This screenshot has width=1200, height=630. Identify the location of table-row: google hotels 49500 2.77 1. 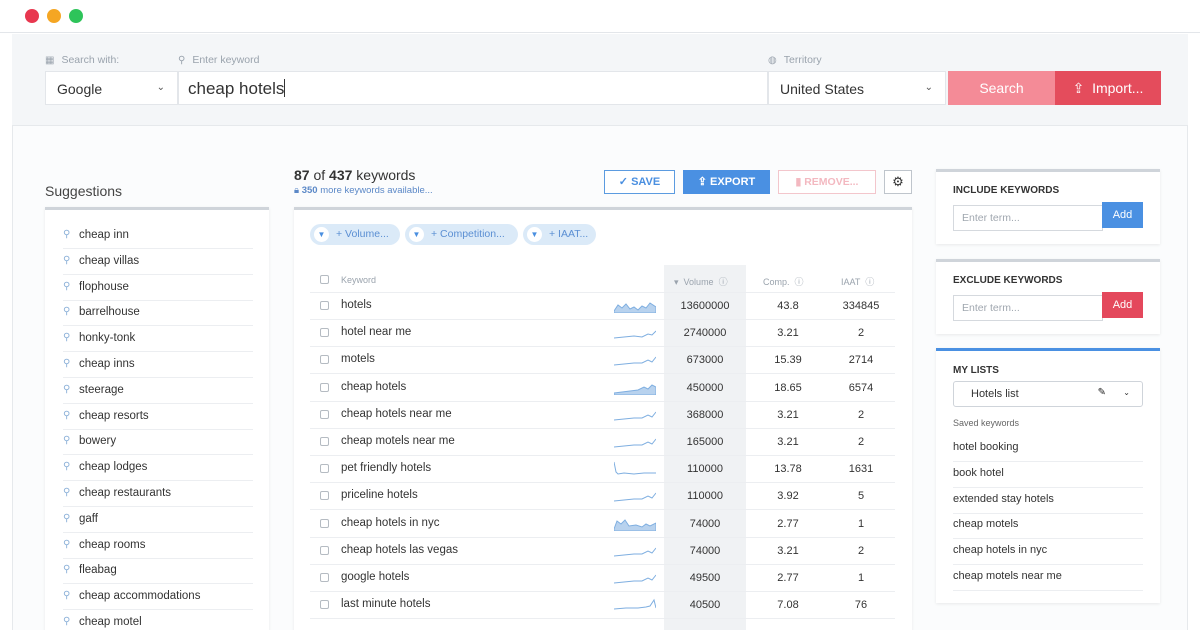
(602, 578).